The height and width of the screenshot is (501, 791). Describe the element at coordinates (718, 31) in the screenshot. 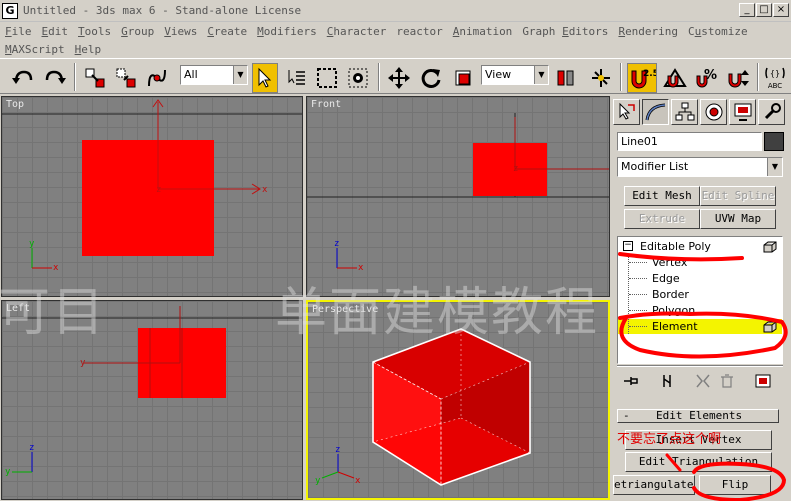

I see `menu-item-customize: Customize` at that location.